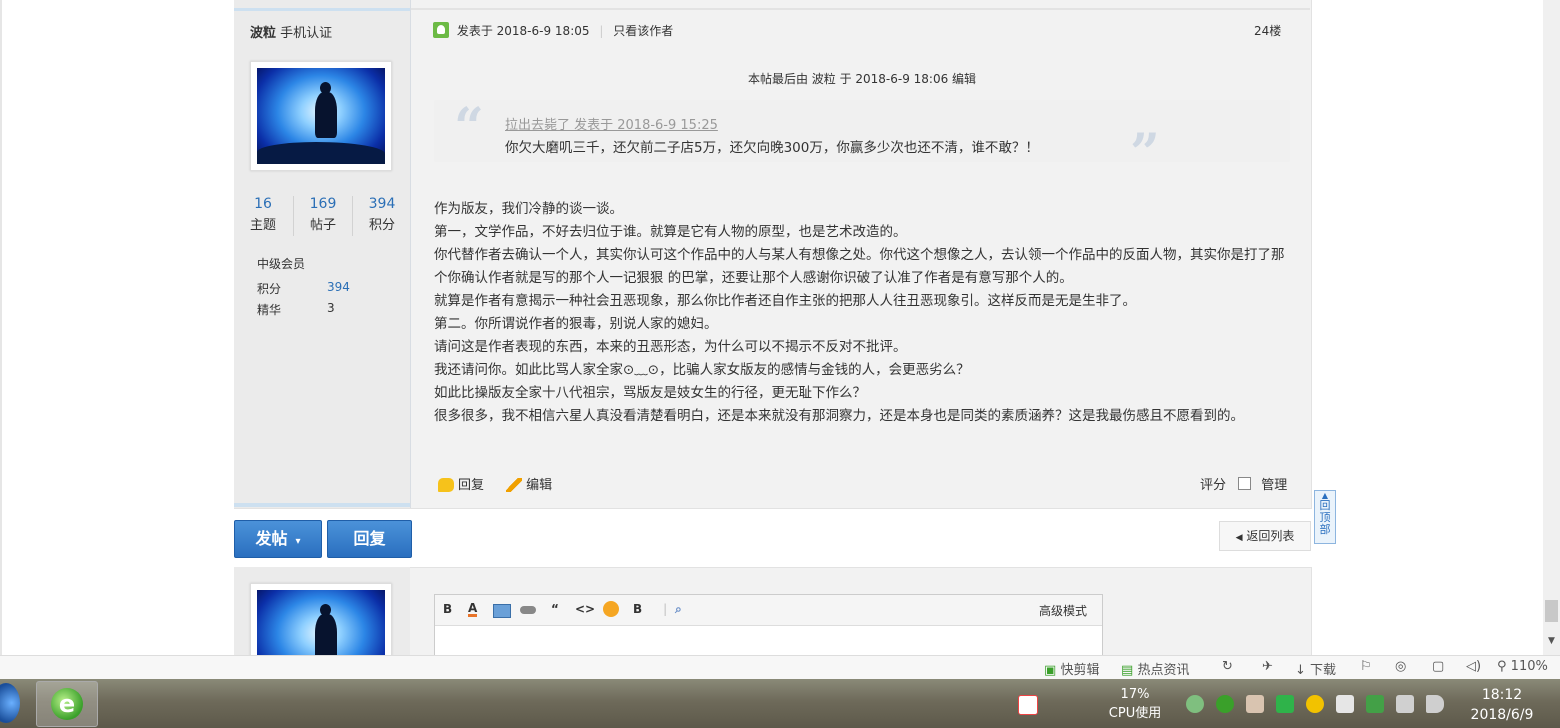 The width and height of the screenshot is (1560, 728). Describe the element at coordinates (1285, 704) in the screenshot. I see `chat-icon` at that location.